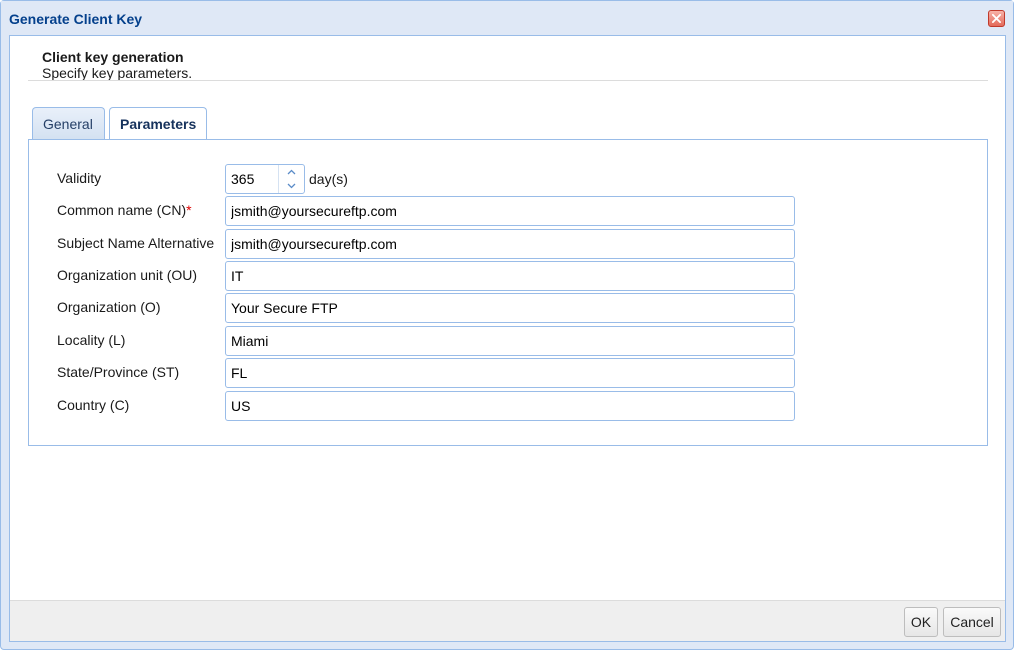 Image resolution: width=1014 pixels, height=650 pixels. I want to click on common-name-label: Common name (CN)*, so click(124, 210).